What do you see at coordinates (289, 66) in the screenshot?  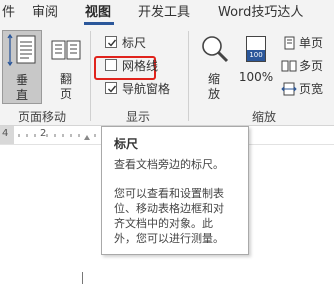 I see `multiple-pages-icon` at bounding box center [289, 66].